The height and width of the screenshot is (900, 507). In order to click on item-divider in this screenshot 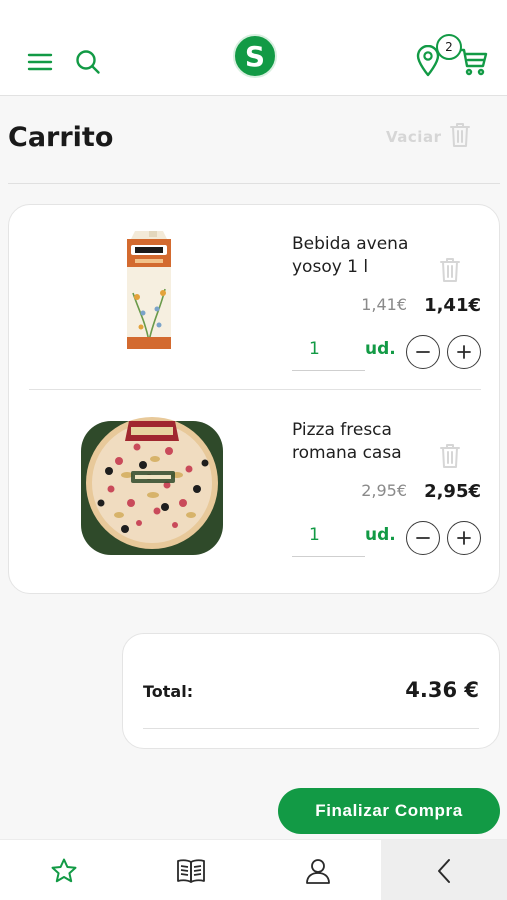, I will do `click(255, 389)`.